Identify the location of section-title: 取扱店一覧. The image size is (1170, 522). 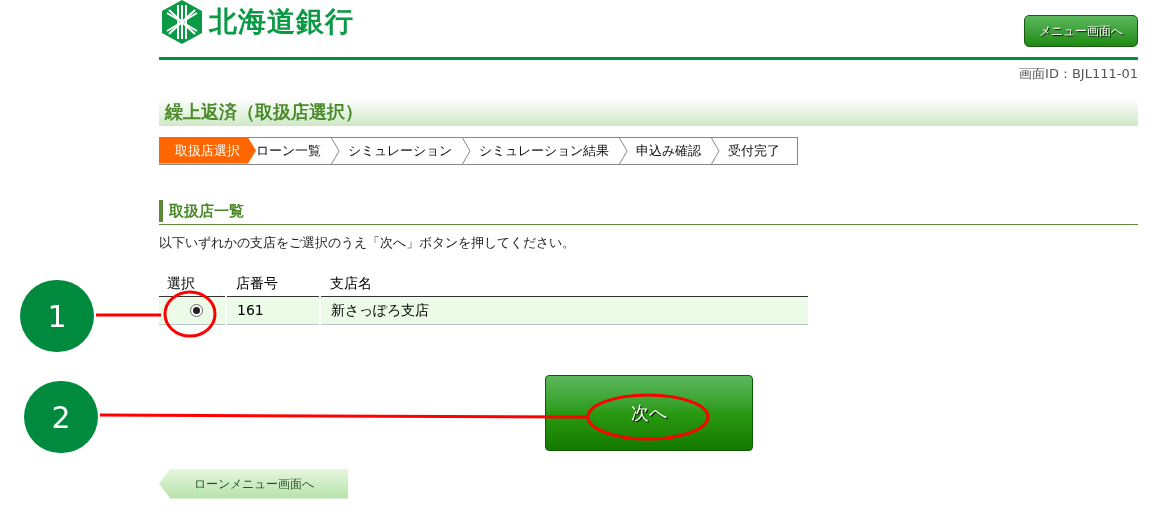
(201, 210).